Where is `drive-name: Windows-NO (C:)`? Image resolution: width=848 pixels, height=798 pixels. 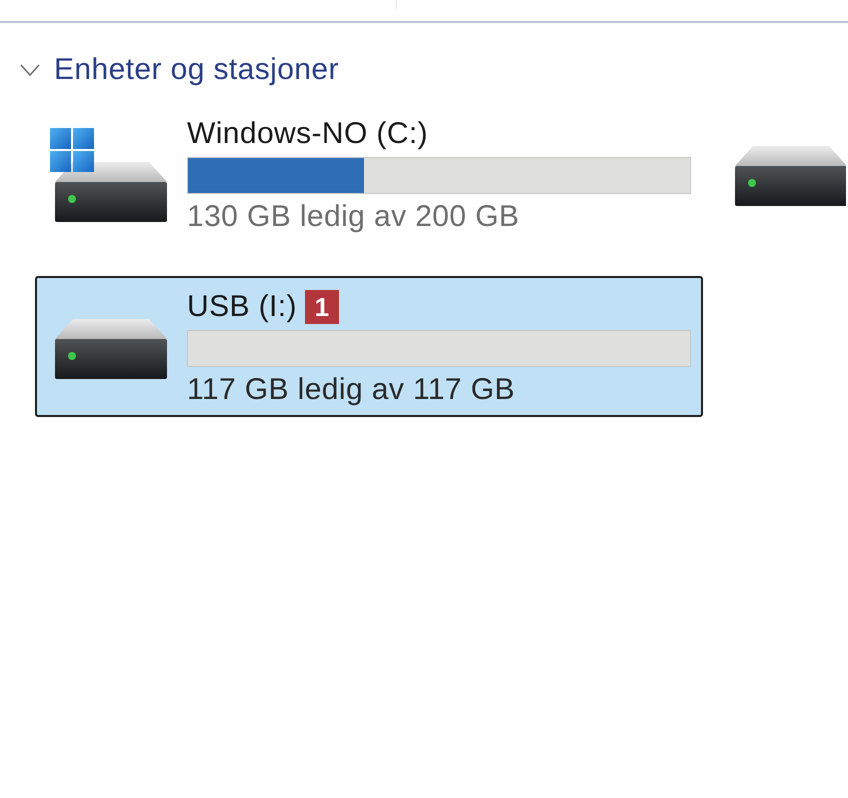 drive-name: Windows-NO (C:) is located at coordinates (307, 134).